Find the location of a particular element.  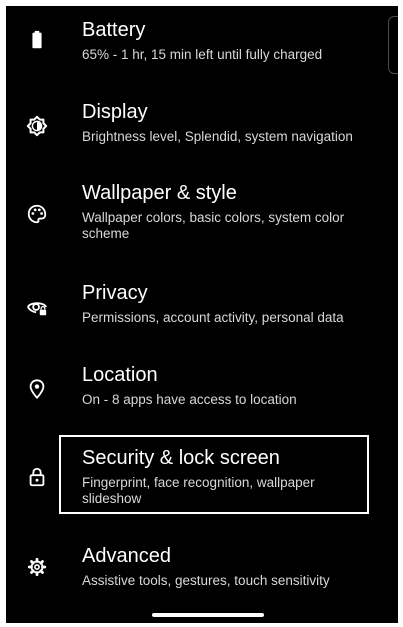

settings-item-title: Advanced is located at coordinates (126, 556).